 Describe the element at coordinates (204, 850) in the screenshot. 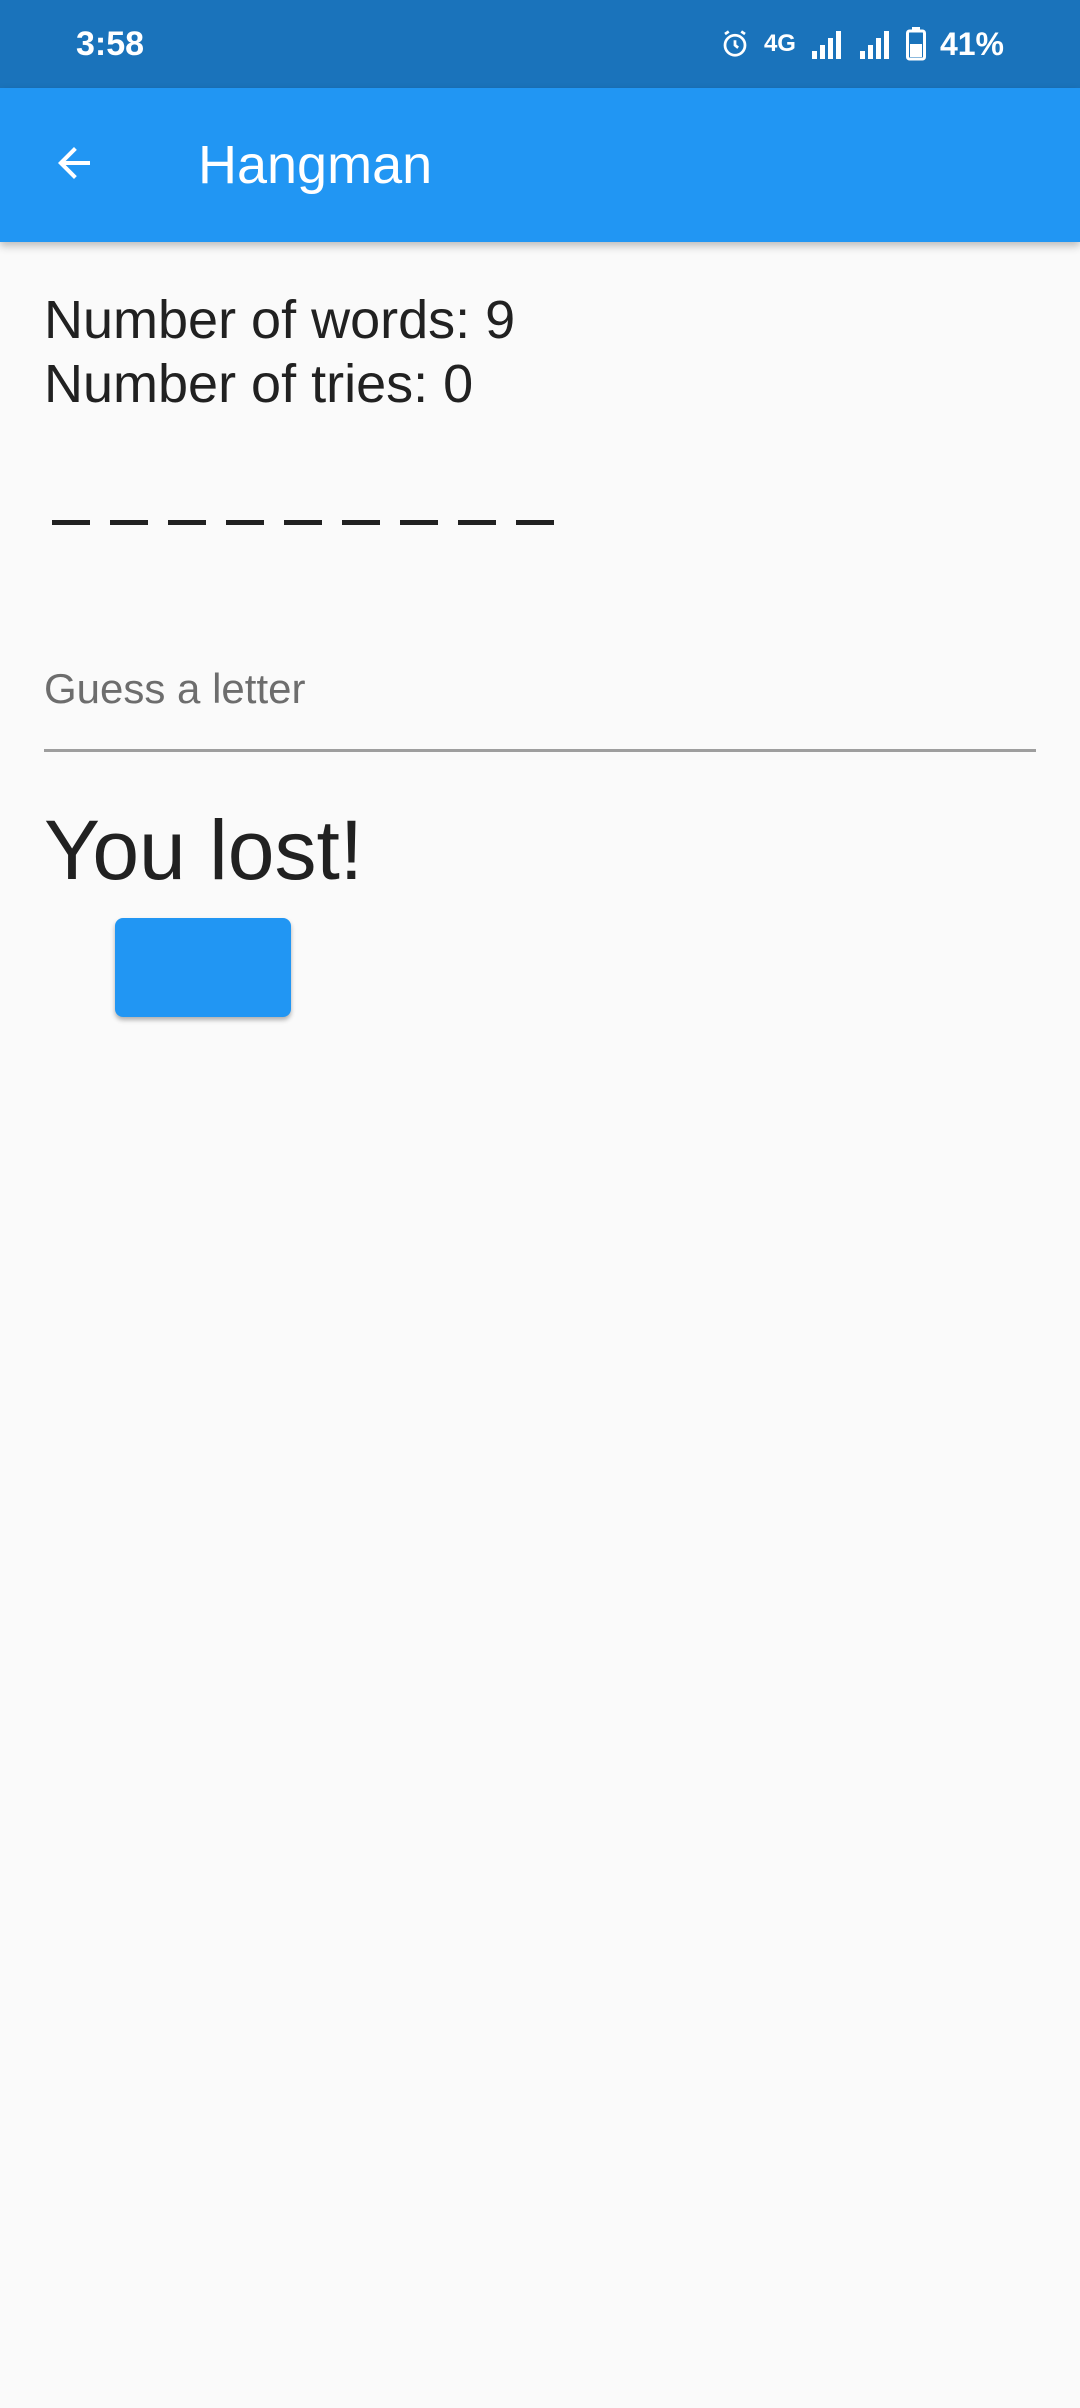

I see `result-message: You lost!` at that location.